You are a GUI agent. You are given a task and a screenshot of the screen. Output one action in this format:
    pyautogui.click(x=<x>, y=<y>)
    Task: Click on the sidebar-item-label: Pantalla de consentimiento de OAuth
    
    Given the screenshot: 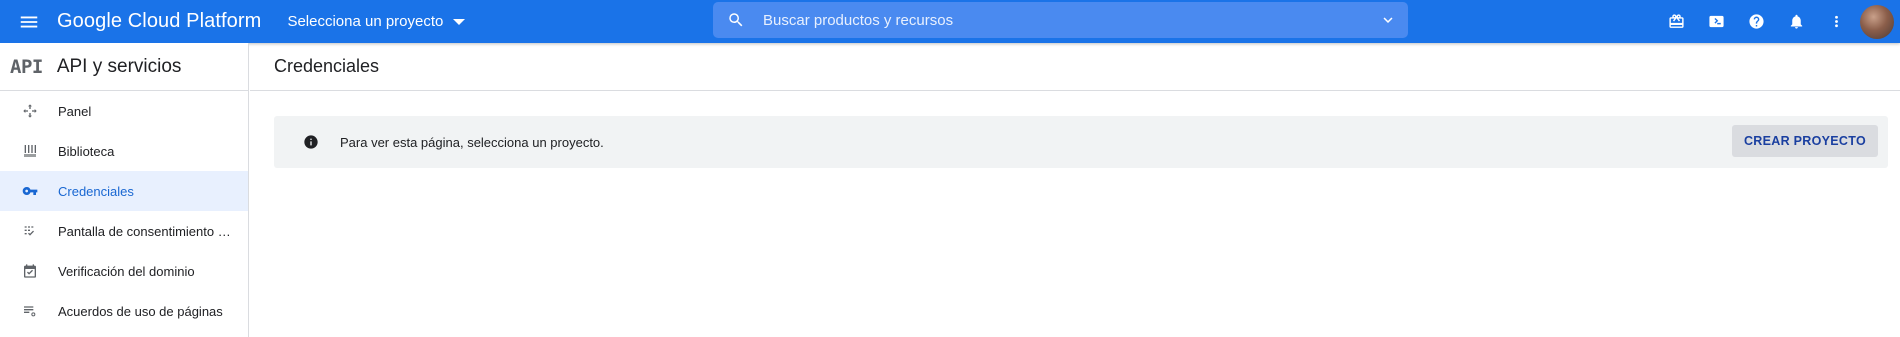 What is the action you would take?
    pyautogui.click(x=145, y=231)
    